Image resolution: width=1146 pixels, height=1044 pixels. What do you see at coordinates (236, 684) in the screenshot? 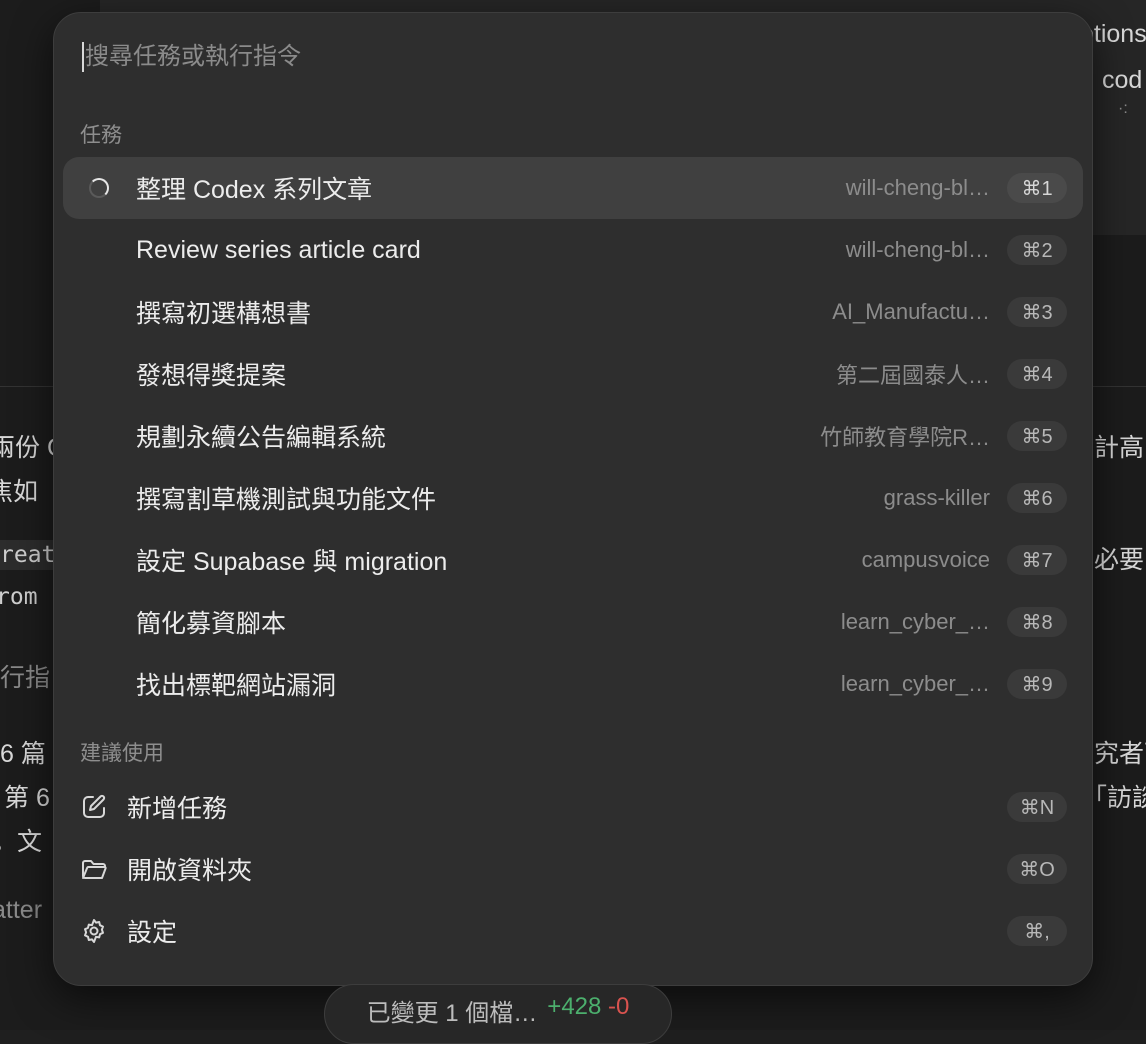
I see `task-title: 找出標靶網站漏洞` at bounding box center [236, 684].